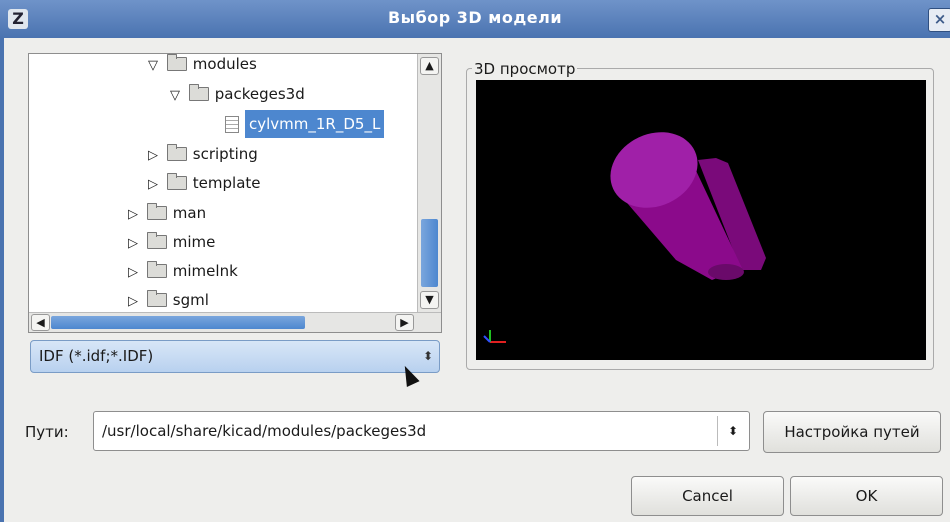  Describe the element at coordinates (429, 183) in the screenshot. I see `vertical-scrollbar: ▲ ▼` at that location.